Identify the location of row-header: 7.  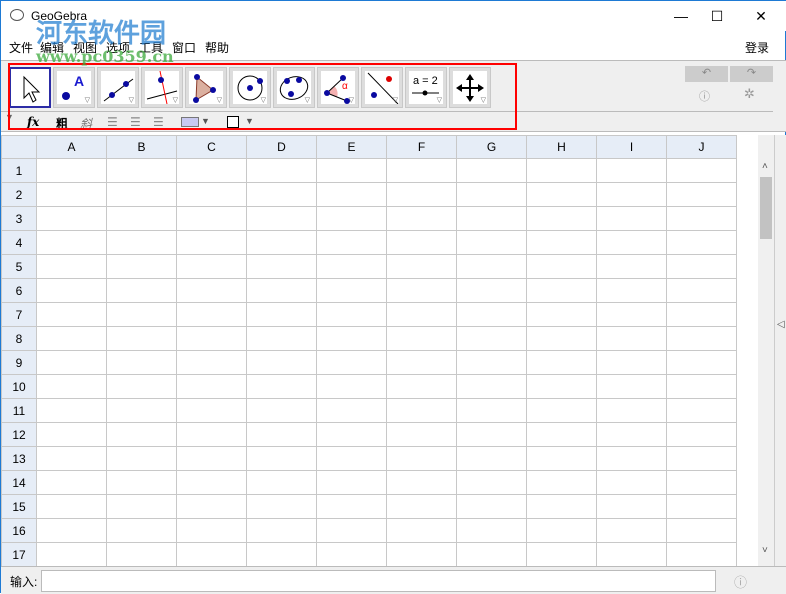
(19, 314).